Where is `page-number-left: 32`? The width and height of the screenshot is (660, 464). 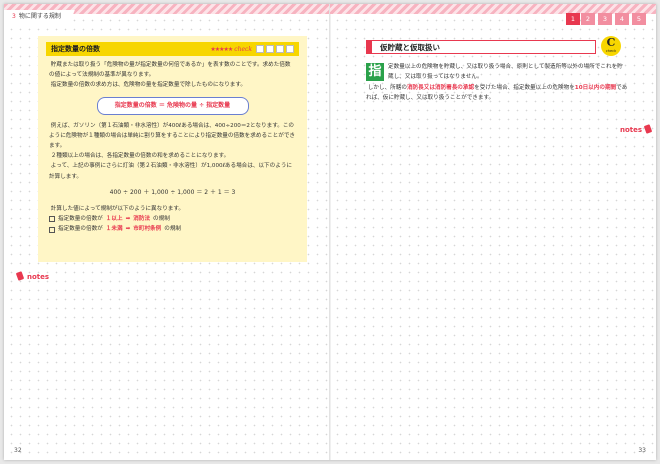 page-number-left: 32 is located at coordinates (18, 450).